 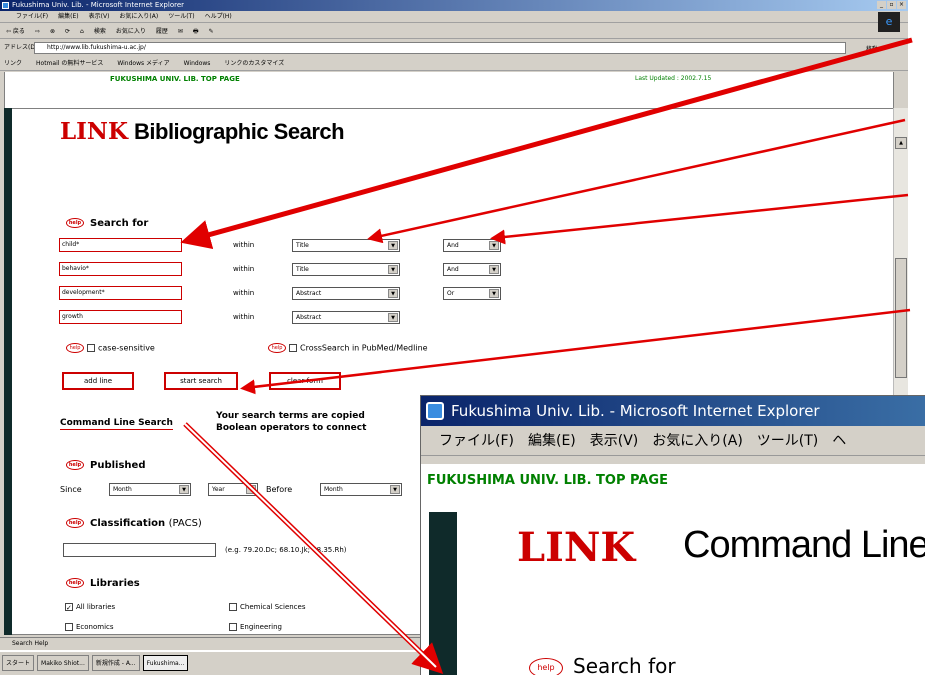 I want to click on search-for-heading: help Search for, so click(x=107, y=223).